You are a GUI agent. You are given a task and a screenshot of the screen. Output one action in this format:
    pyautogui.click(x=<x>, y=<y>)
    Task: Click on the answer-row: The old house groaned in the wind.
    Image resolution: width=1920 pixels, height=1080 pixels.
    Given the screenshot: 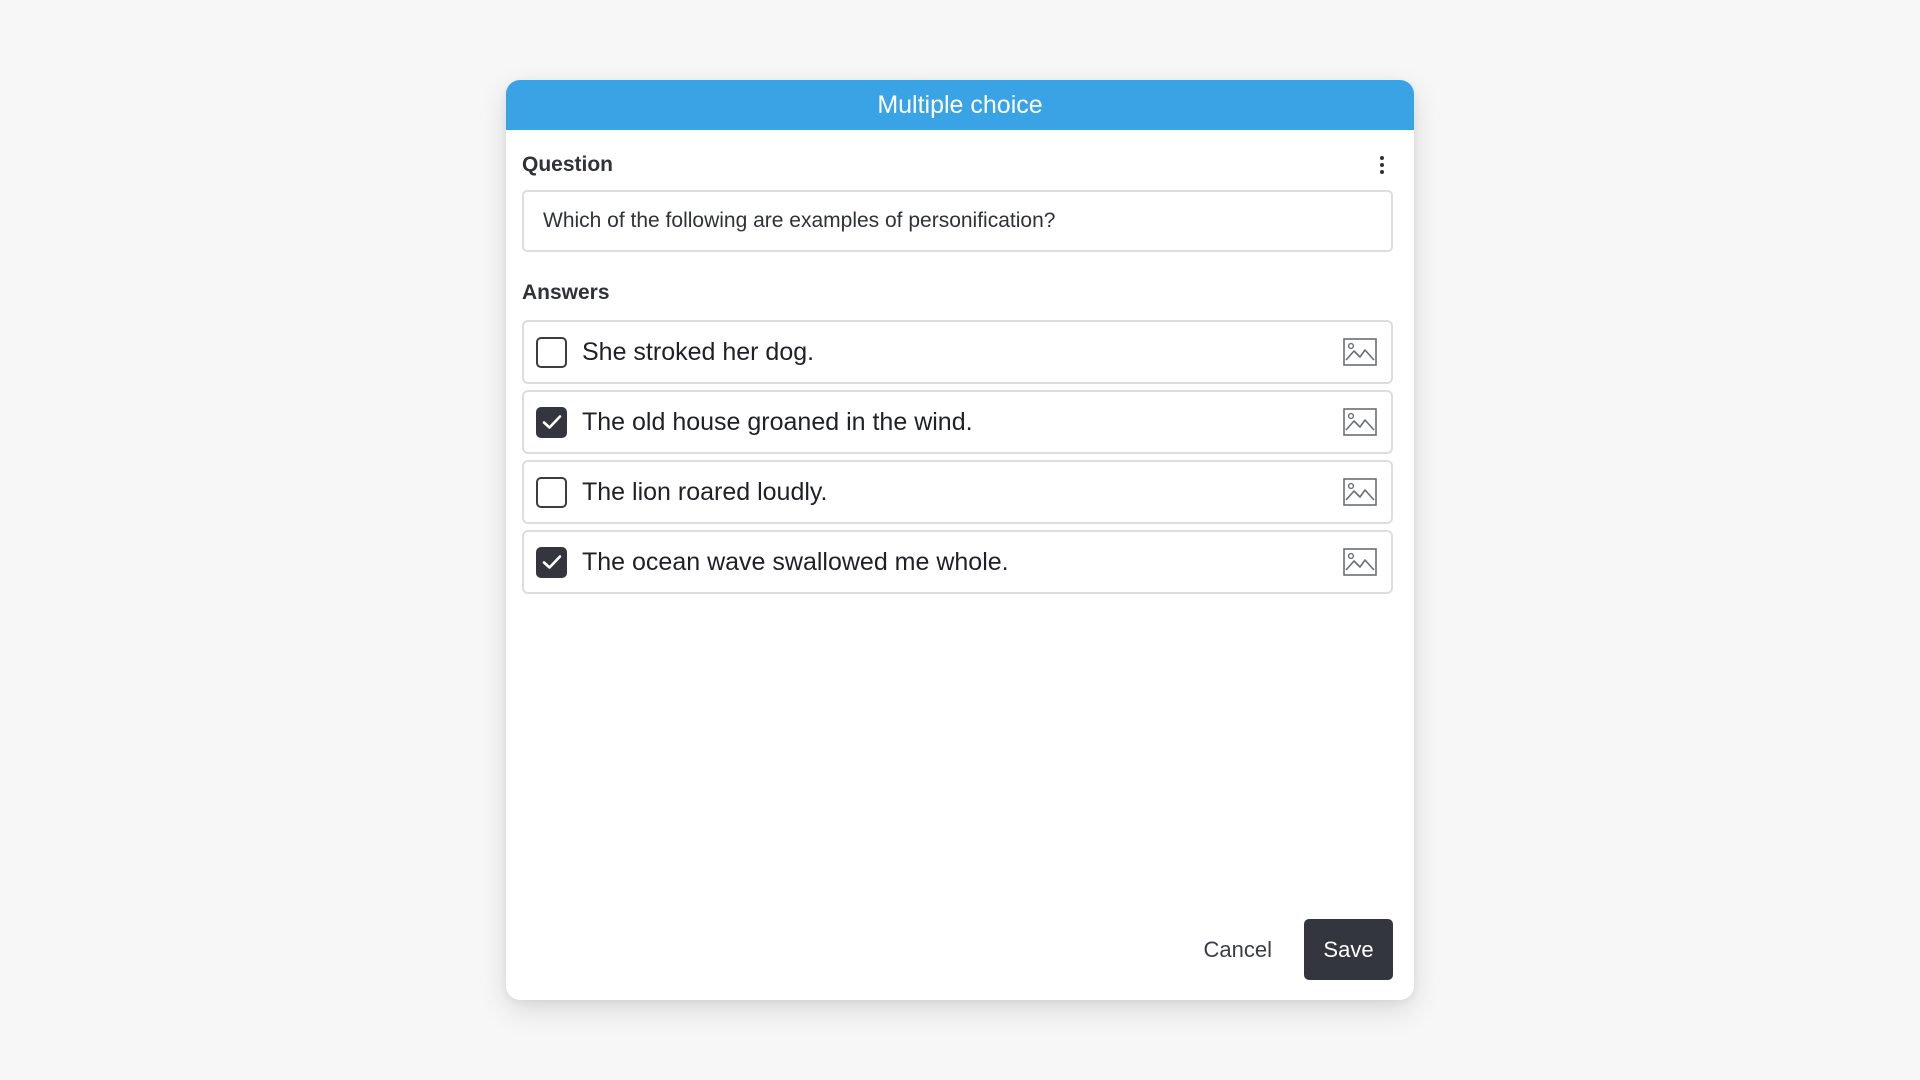 What is the action you would take?
    pyautogui.click(x=957, y=422)
    